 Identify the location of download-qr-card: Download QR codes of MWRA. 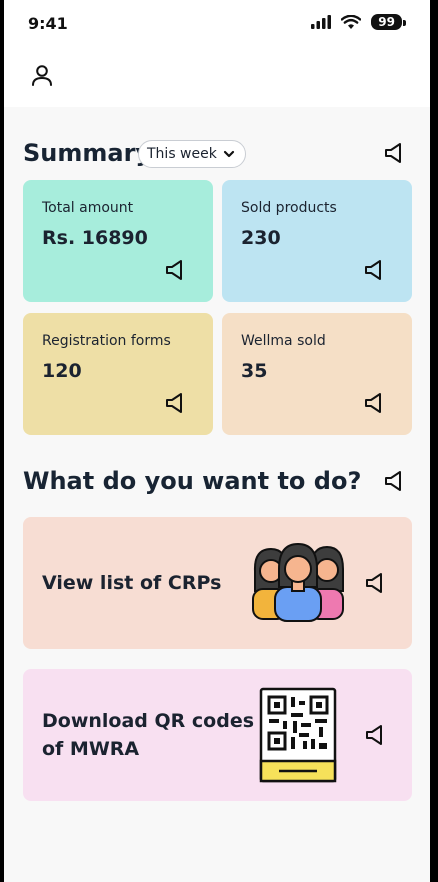
(217, 735).